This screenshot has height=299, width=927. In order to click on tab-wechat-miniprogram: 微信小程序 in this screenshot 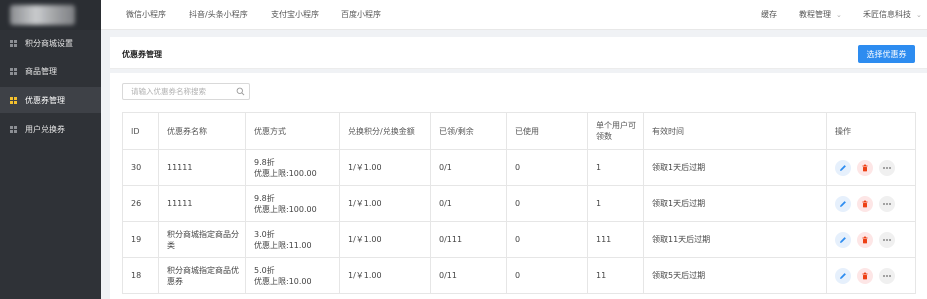, I will do `click(146, 14)`.